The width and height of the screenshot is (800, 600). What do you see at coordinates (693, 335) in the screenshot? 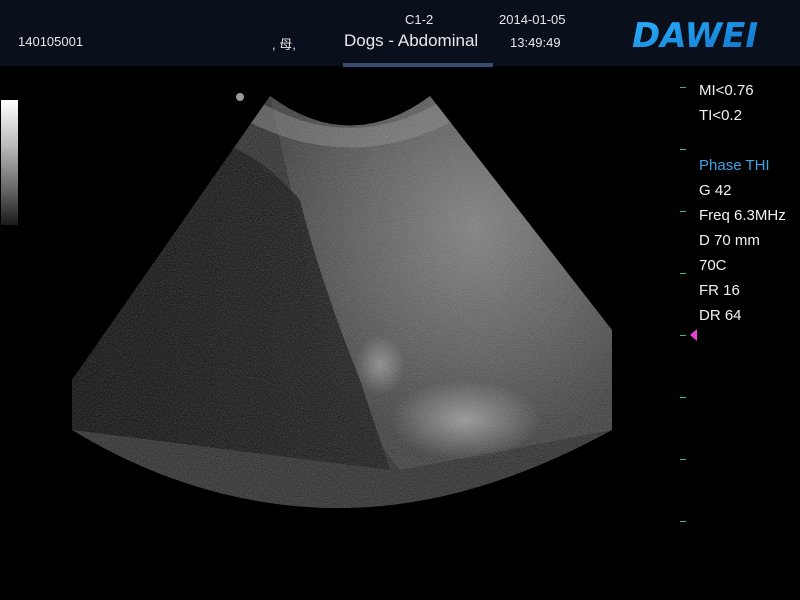
I see `focus-position-marker` at bounding box center [693, 335].